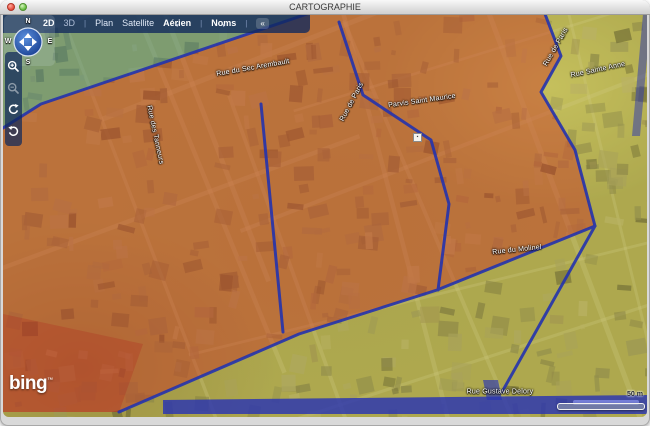 The image size is (650, 426). I want to click on title-bar: CARTOGRAPHIE, so click(325, 7).